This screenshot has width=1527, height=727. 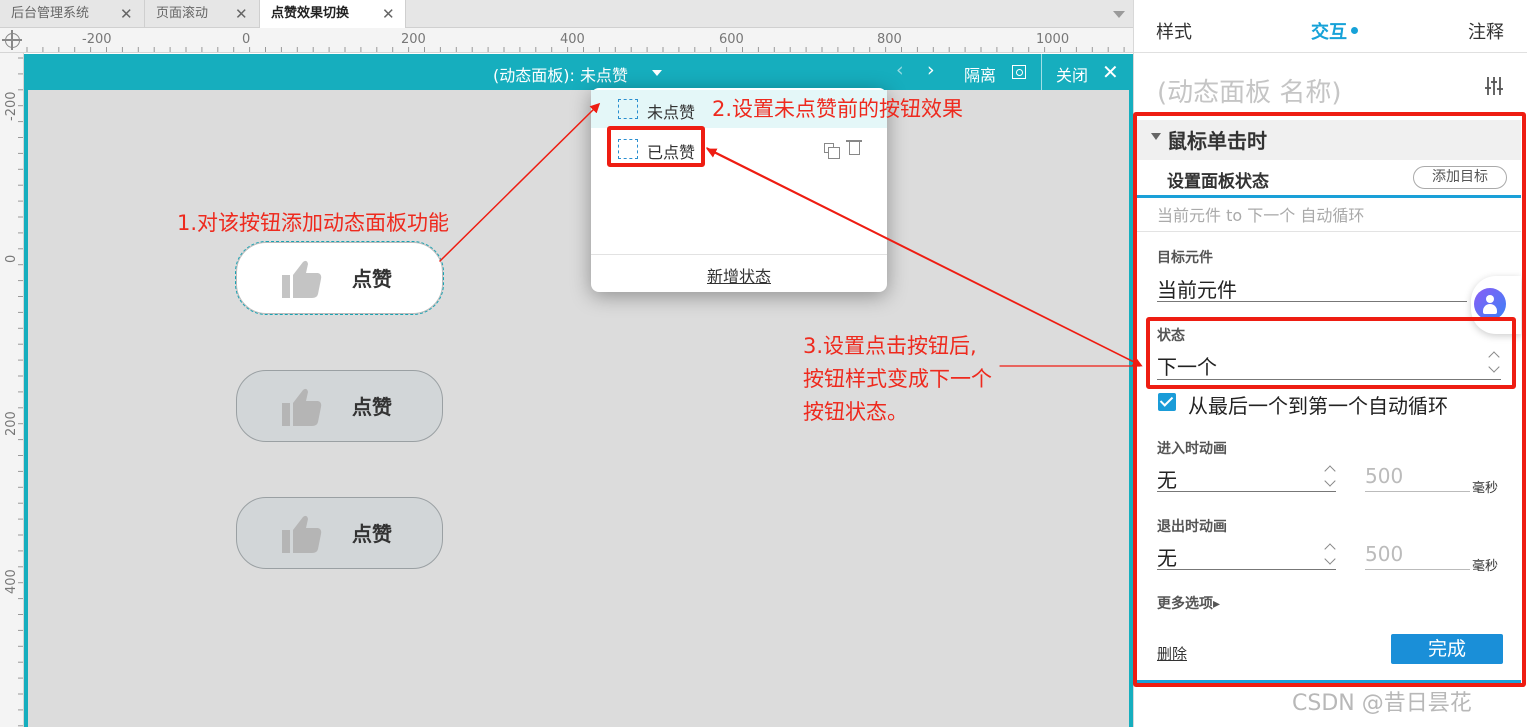 I want to click on sliders-icon, so click(x=1494, y=86).